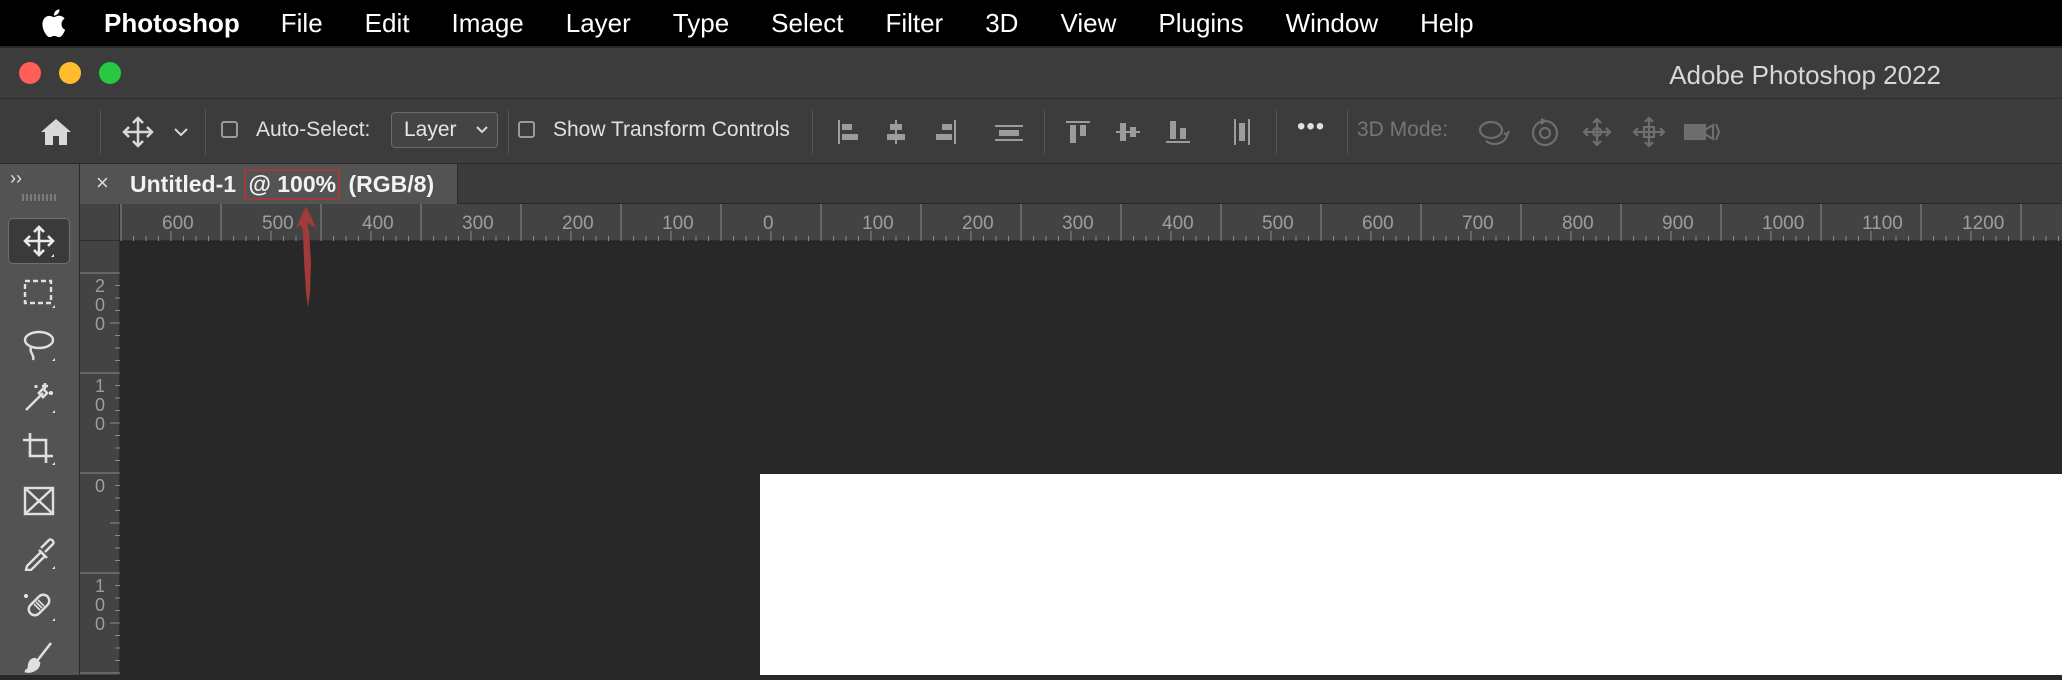  Describe the element at coordinates (701, 23) in the screenshot. I see `menu-type: Type` at that location.